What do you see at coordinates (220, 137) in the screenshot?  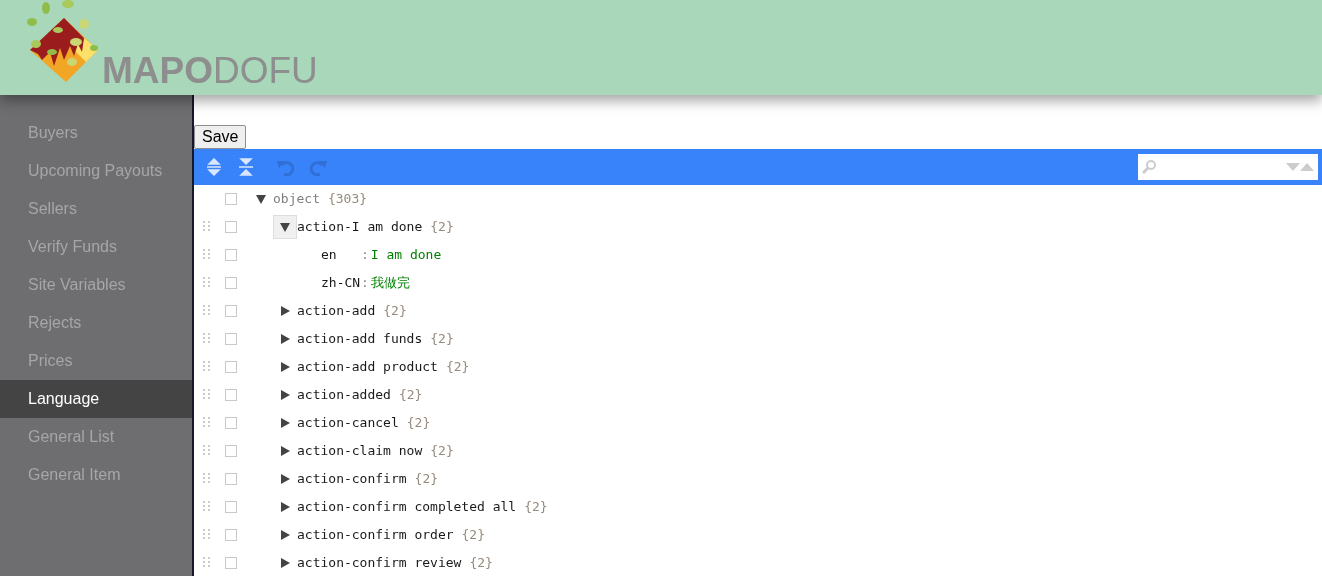 I see `save-button: Save` at bounding box center [220, 137].